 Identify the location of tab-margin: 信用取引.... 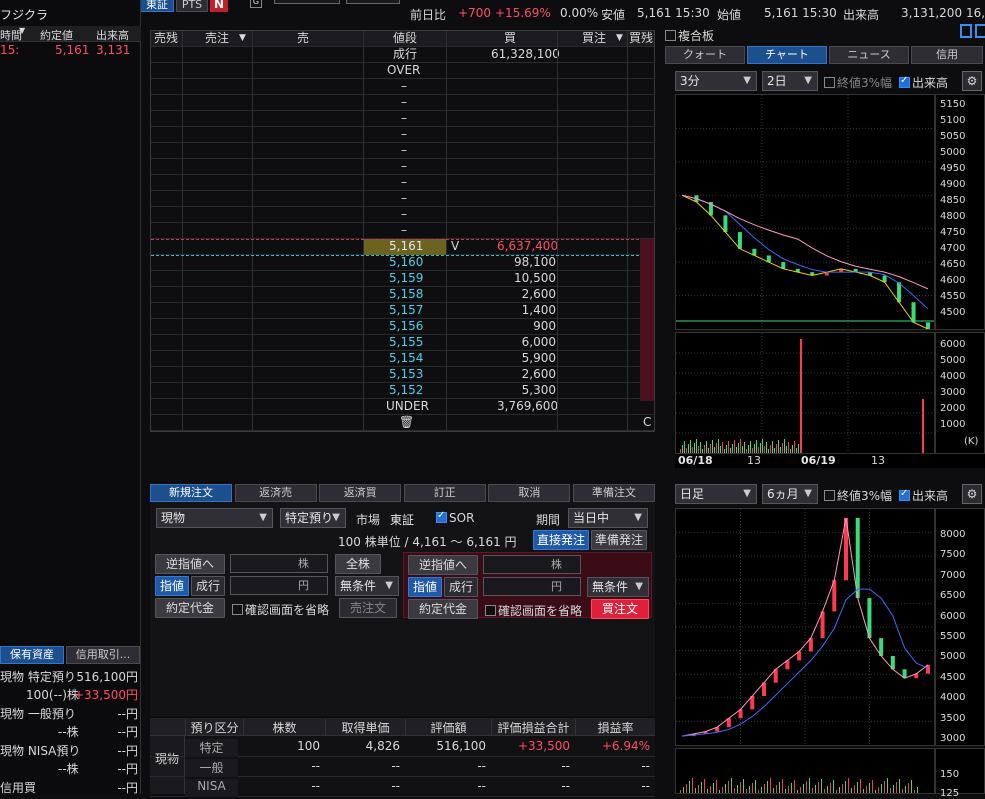
(103, 655).